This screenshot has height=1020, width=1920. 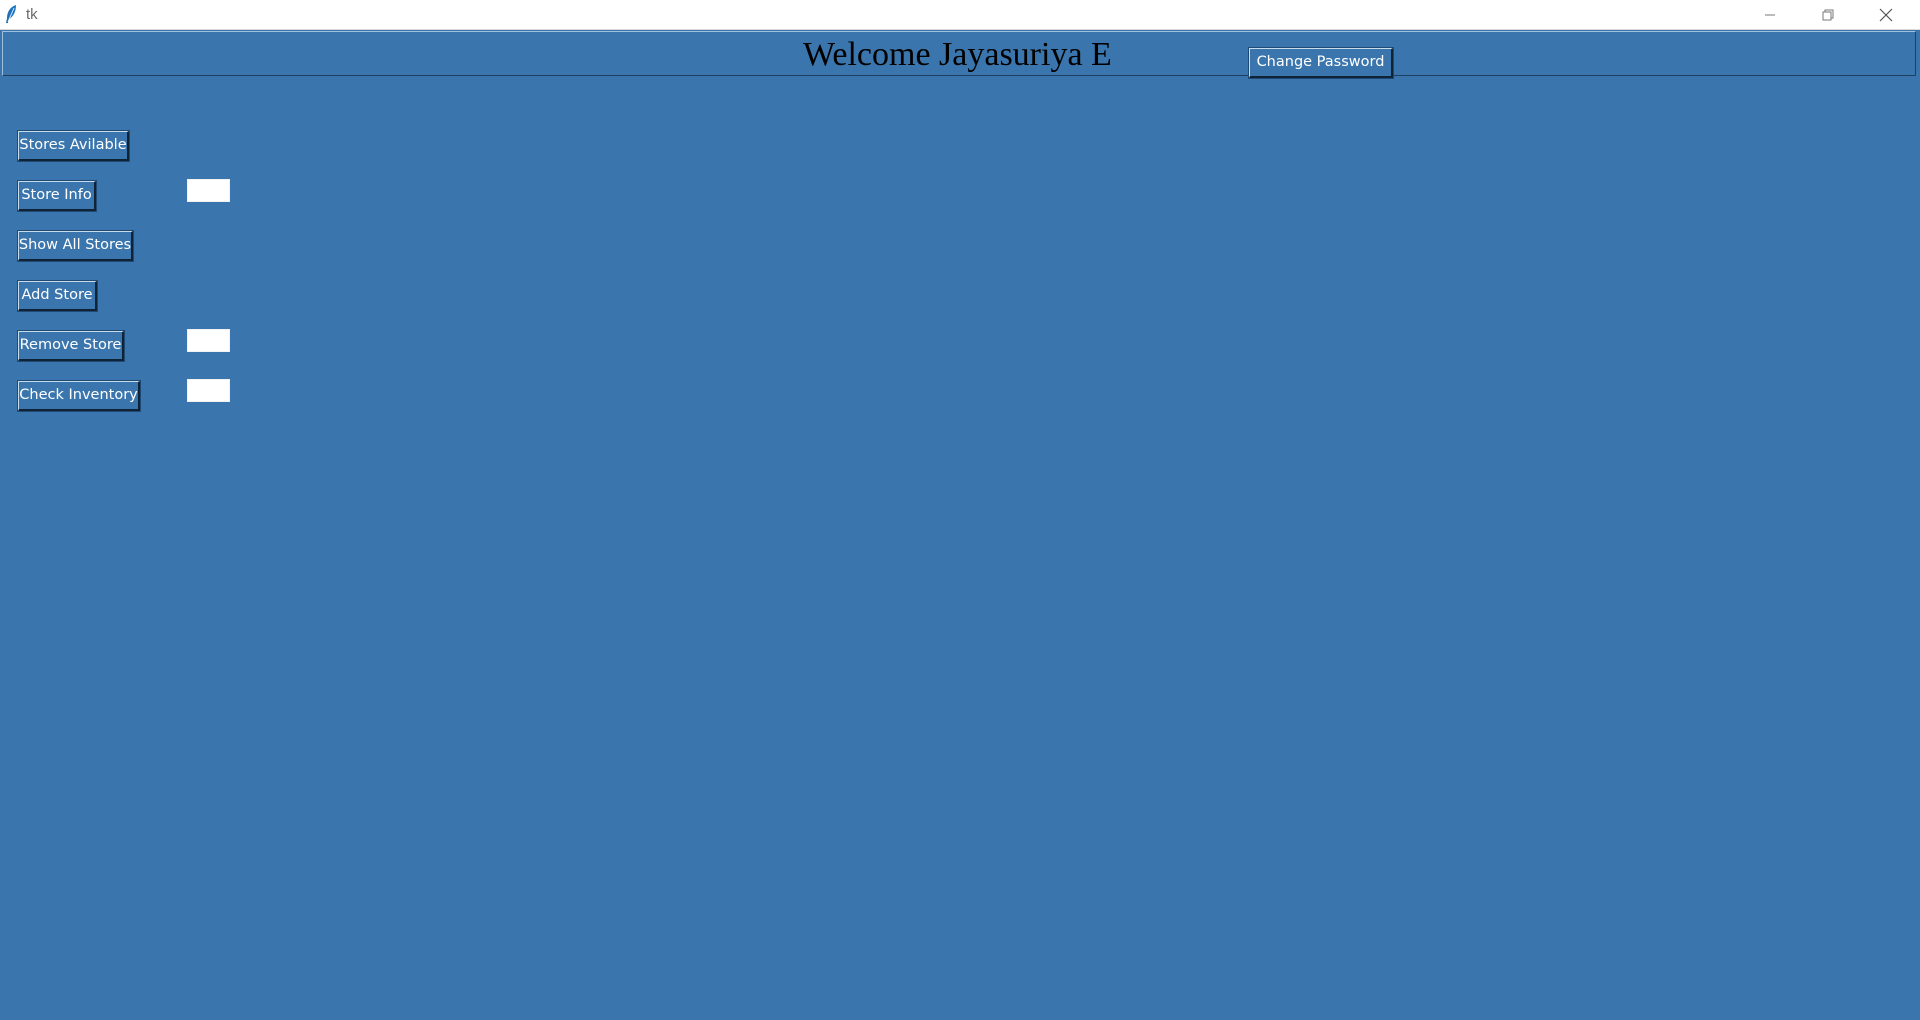 I want to click on welcome-heading: Welcome Jayasuriya E, so click(x=957, y=54).